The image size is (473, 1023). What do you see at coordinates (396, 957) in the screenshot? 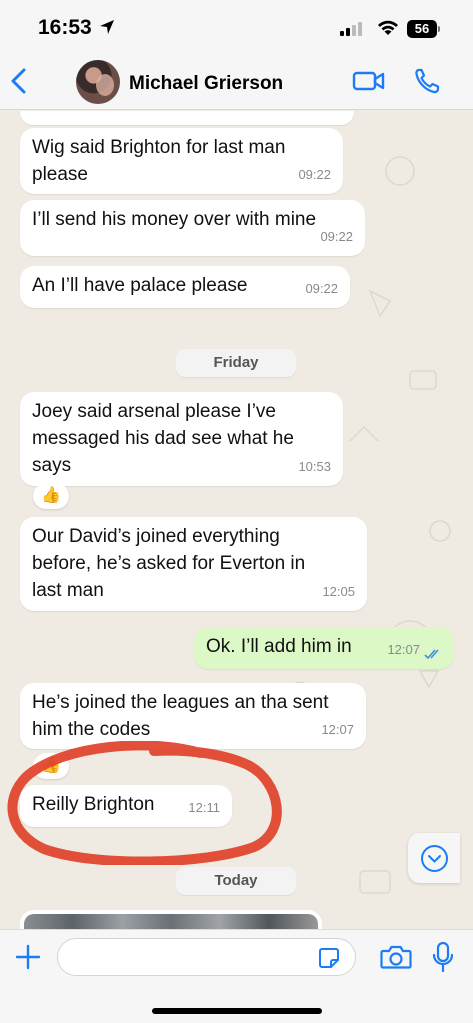
I see `camera-icon` at bounding box center [396, 957].